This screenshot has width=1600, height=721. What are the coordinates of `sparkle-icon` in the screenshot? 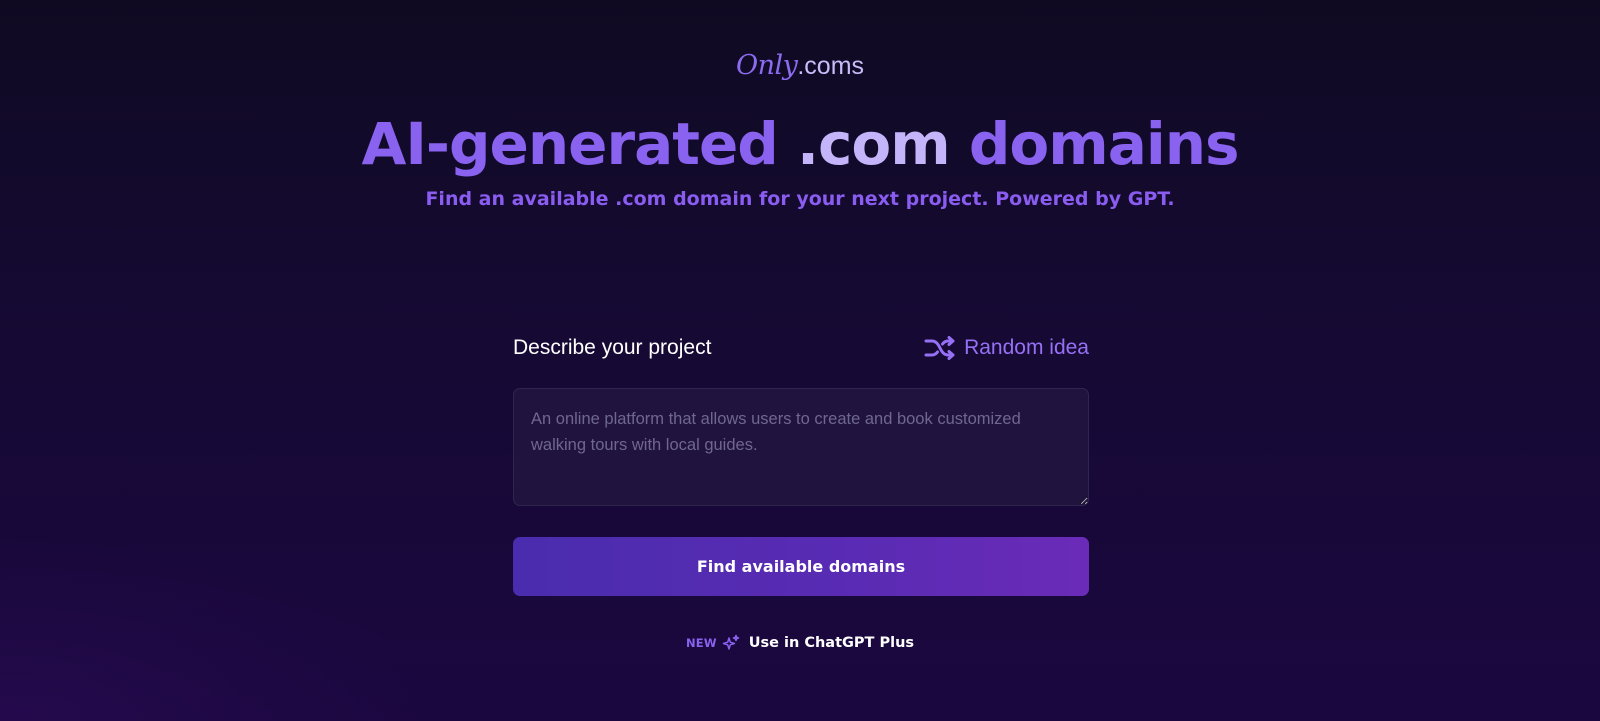 It's located at (731, 643).